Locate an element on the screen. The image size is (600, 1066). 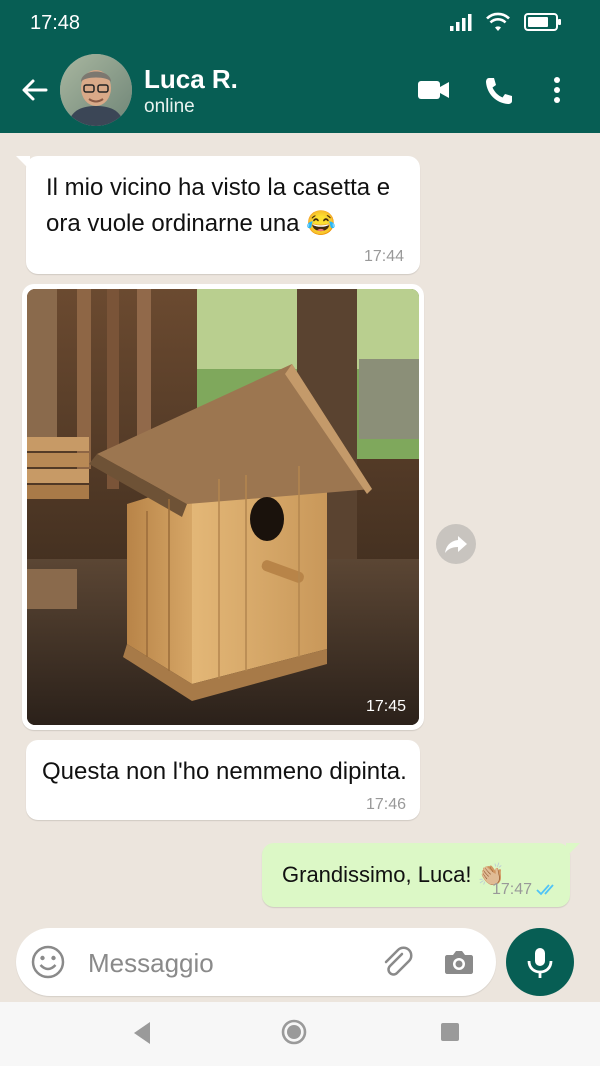
microphone-button is located at coordinates (540, 962).